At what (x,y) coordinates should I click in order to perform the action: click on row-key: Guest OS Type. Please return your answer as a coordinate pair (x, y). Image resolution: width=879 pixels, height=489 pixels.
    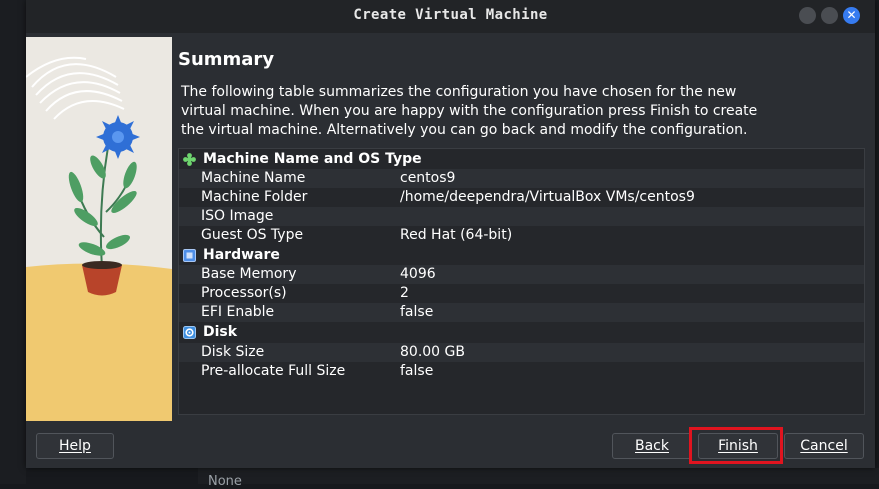
    Looking at the image, I should click on (252, 235).